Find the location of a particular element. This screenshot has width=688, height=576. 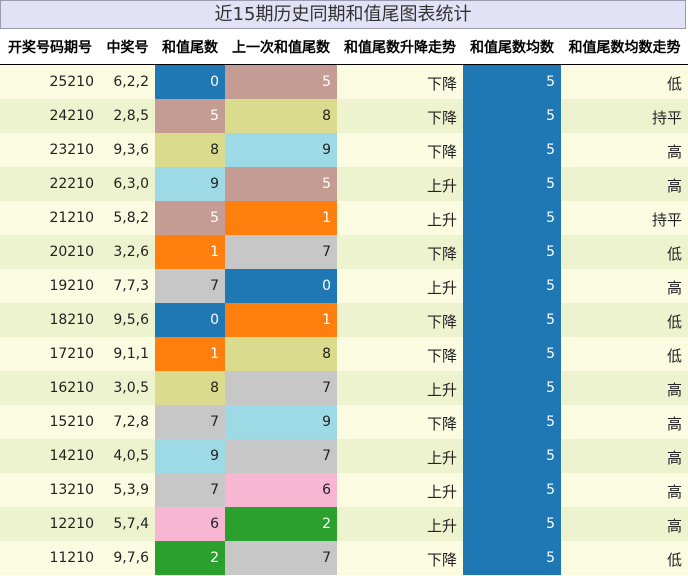

table-row: 16210 3,0,5 8 7 上升 5 高 is located at coordinates (344, 387).